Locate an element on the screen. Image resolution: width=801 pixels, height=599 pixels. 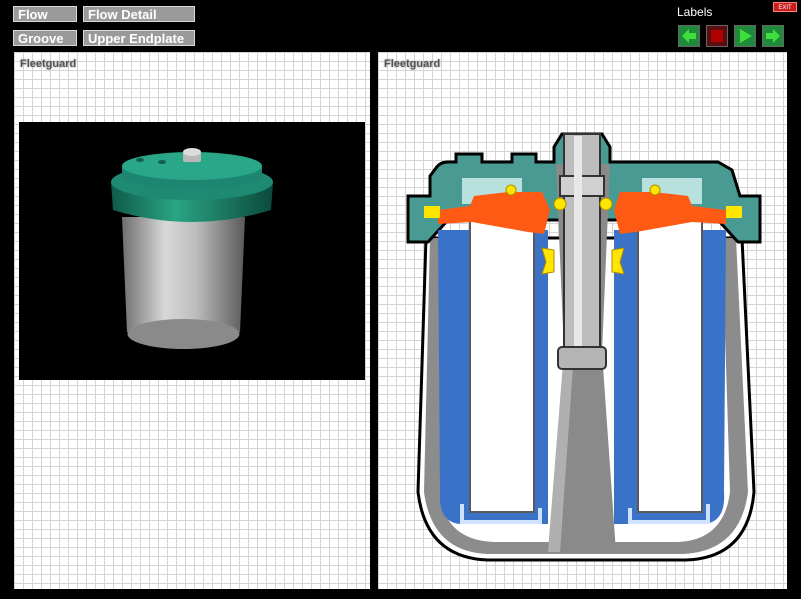
o-ring-center-left is located at coordinates (560, 204).